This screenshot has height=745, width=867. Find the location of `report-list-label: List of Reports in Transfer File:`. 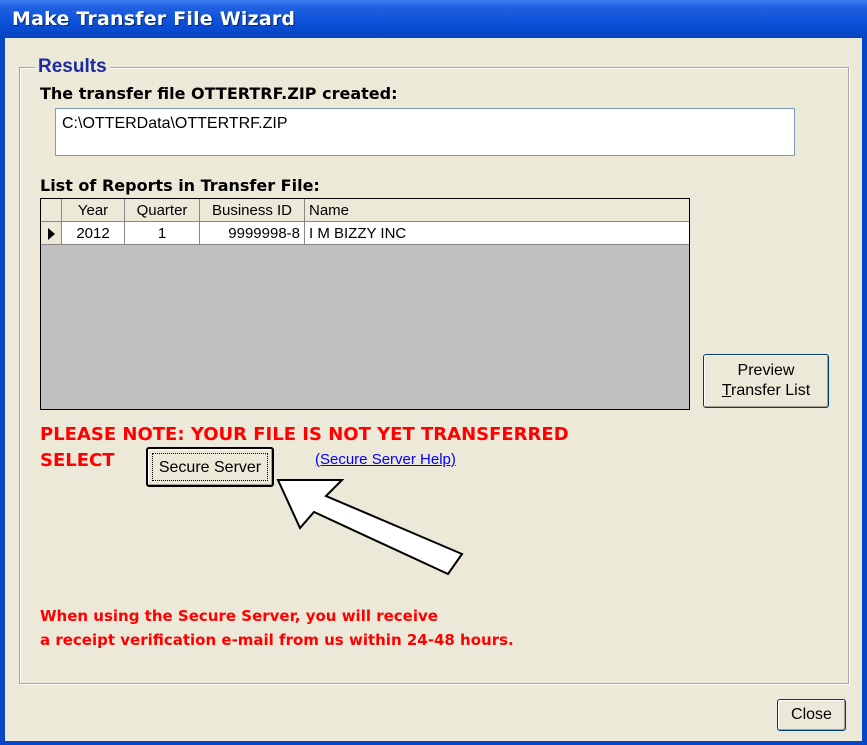

report-list-label: List of Reports in Transfer File: is located at coordinates (180, 185).